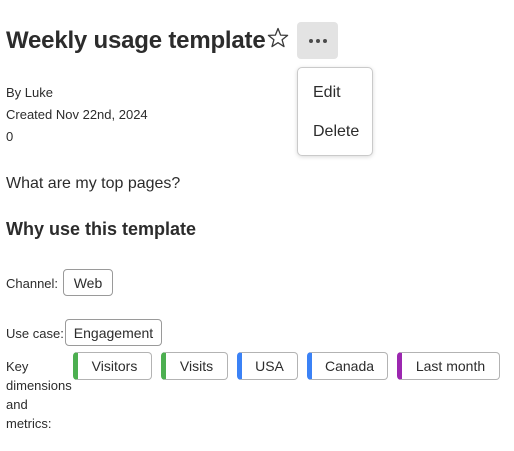  I want to click on dimension-chip-usa: USA, so click(267, 366).